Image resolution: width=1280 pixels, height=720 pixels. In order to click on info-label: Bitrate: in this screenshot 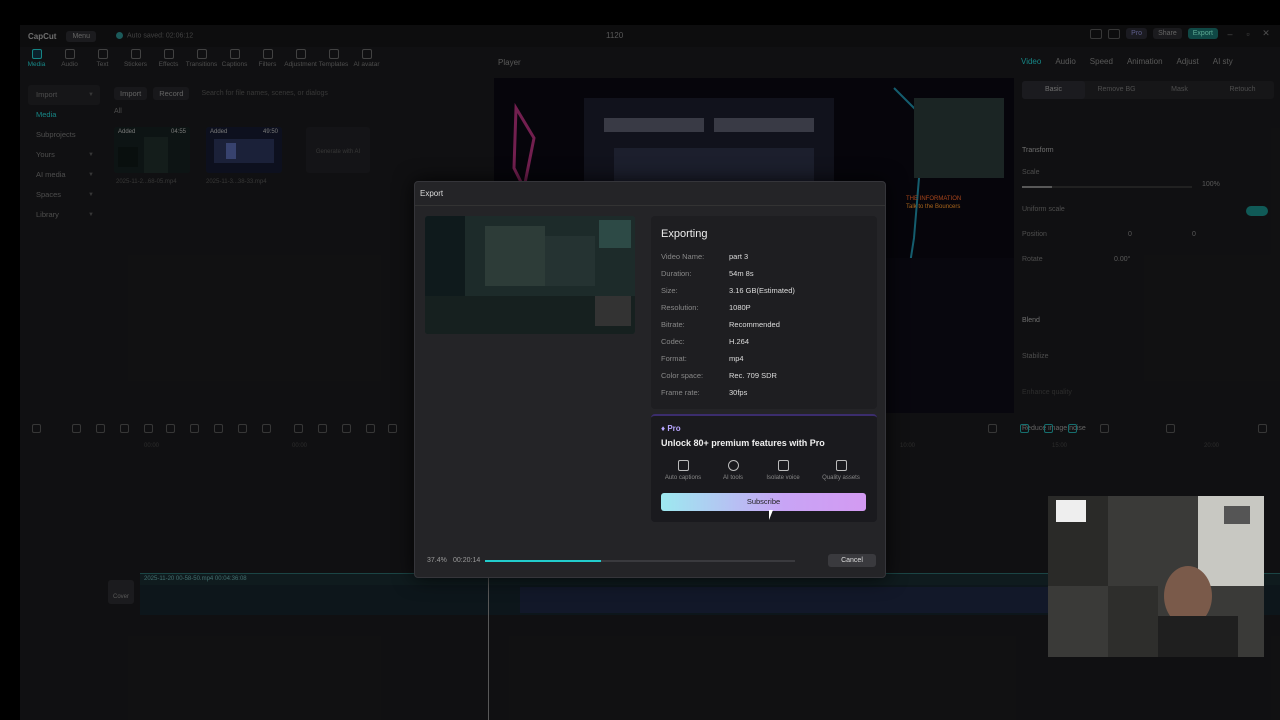, I will do `click(673, 324)`.